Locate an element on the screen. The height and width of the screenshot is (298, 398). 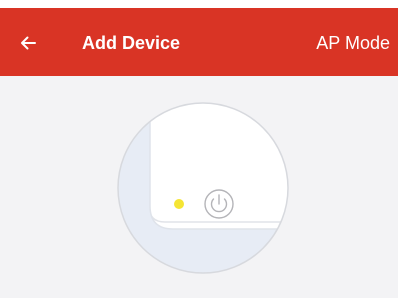
back-button is located at coordinates (28, 43).